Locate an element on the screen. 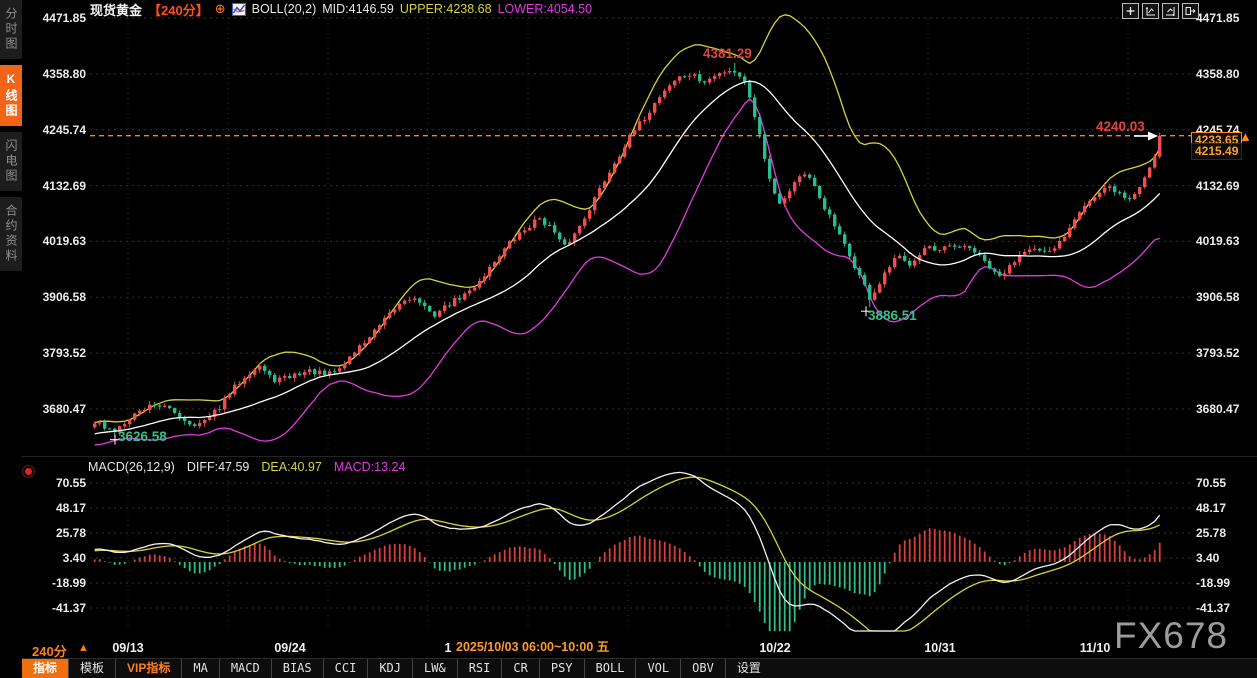 This screenshot has width=1257, height=678. session-high-label: 4240.03 is located at coordinates (1120, 126).